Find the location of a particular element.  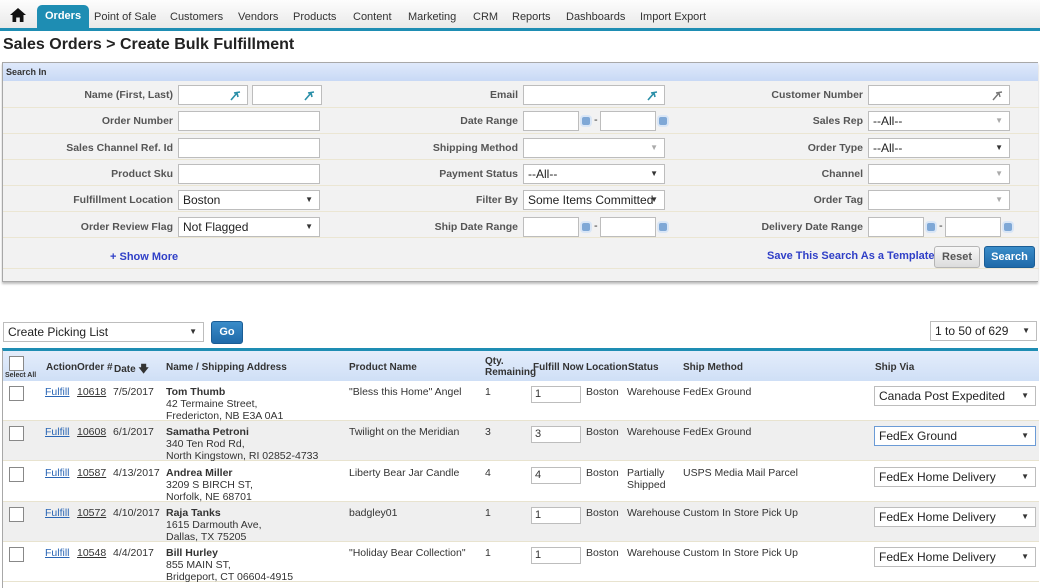

payment-status-select: --All-- ▼ is located at coordinates (594, 174).